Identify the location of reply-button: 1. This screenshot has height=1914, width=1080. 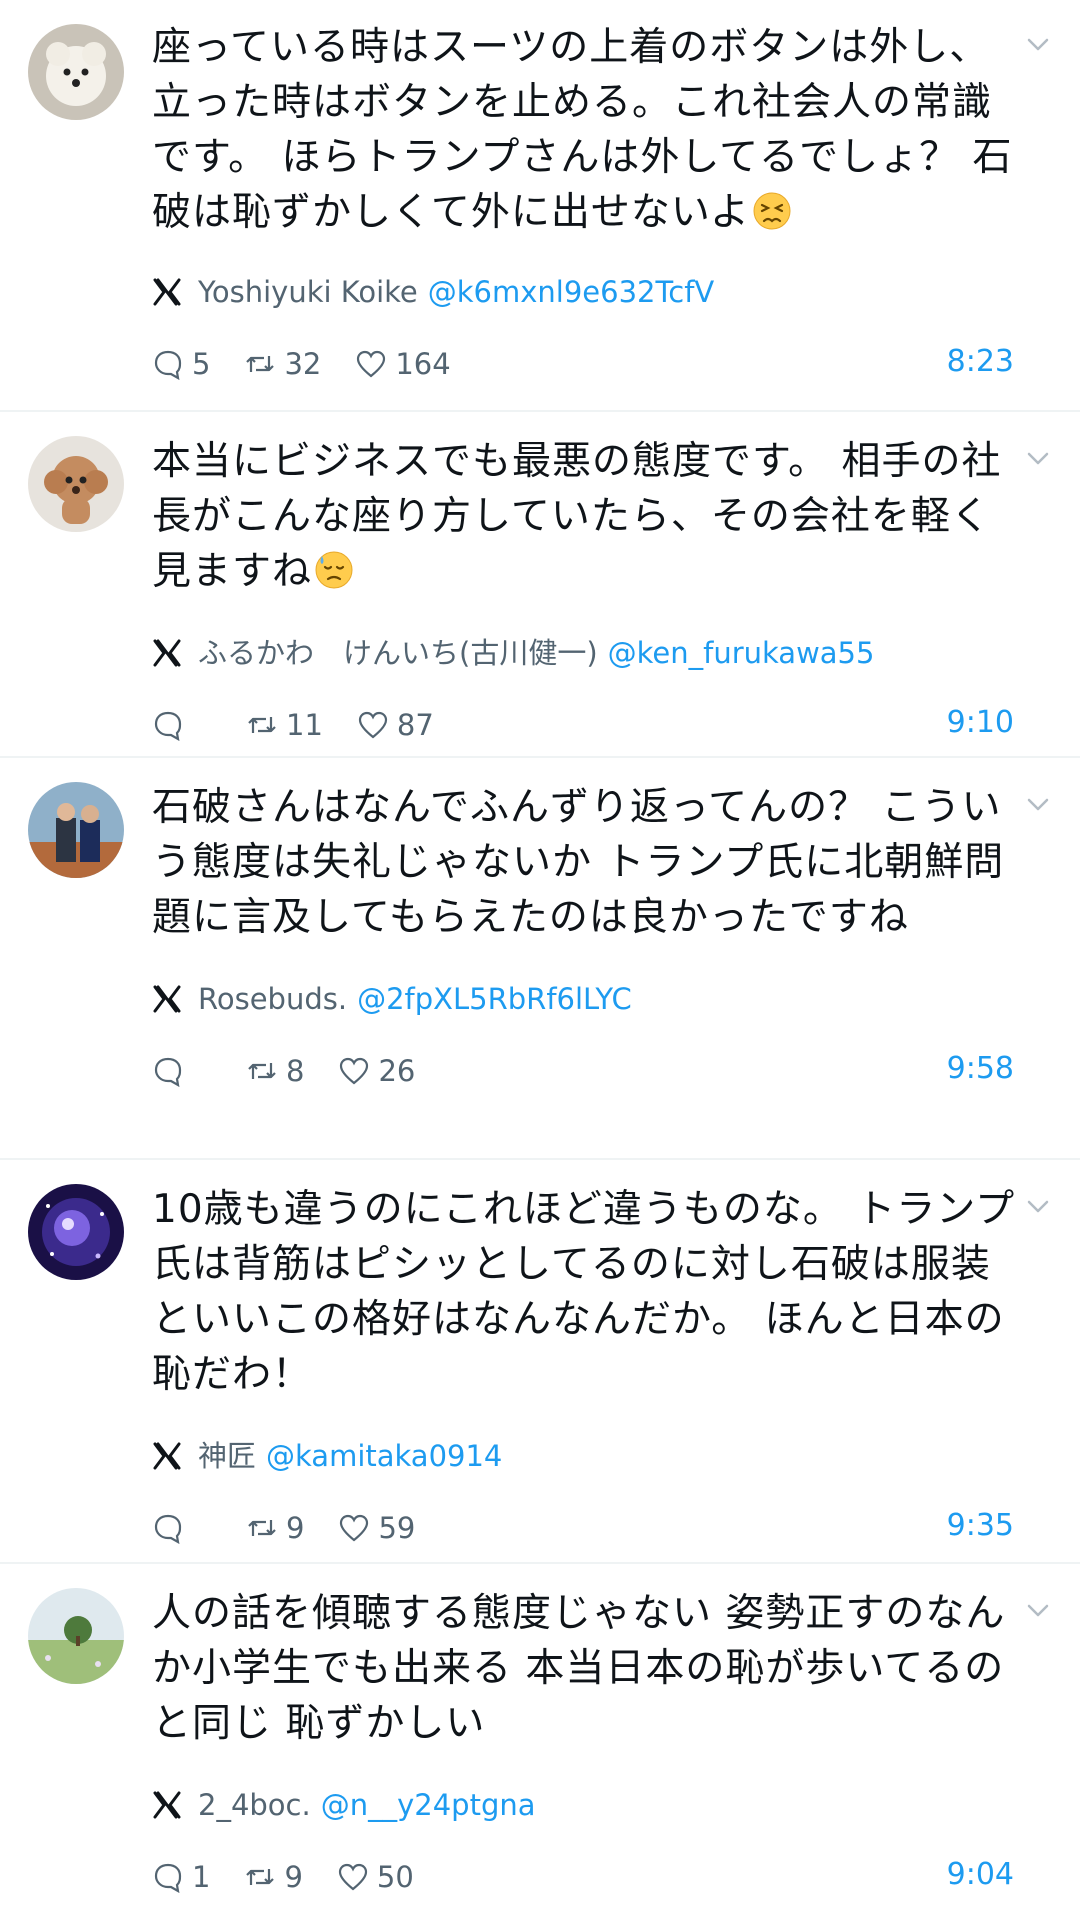
(181, 1877).